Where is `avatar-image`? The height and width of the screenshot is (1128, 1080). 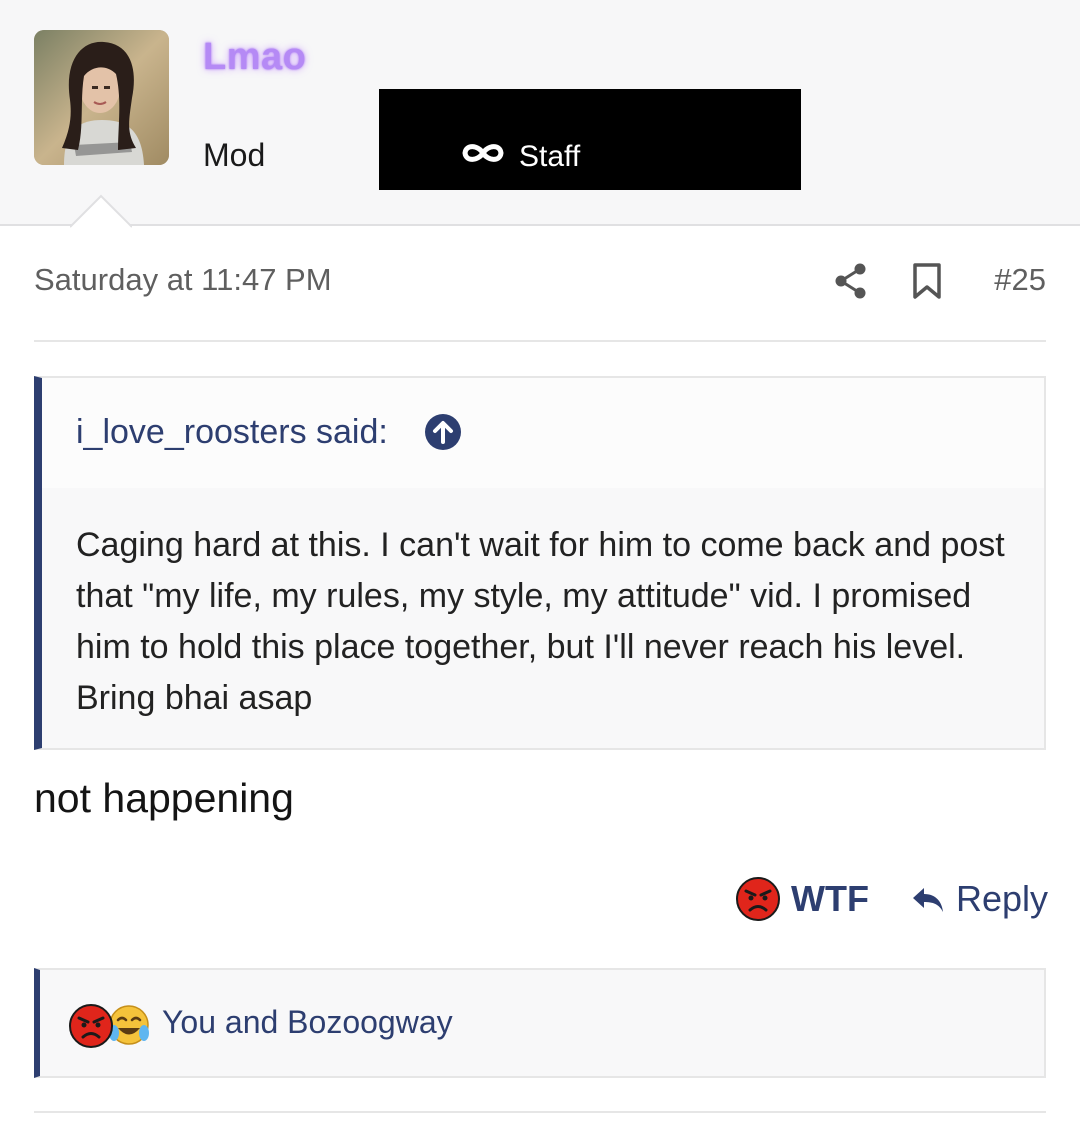 avatar-image is located at coordinates (101, 97).